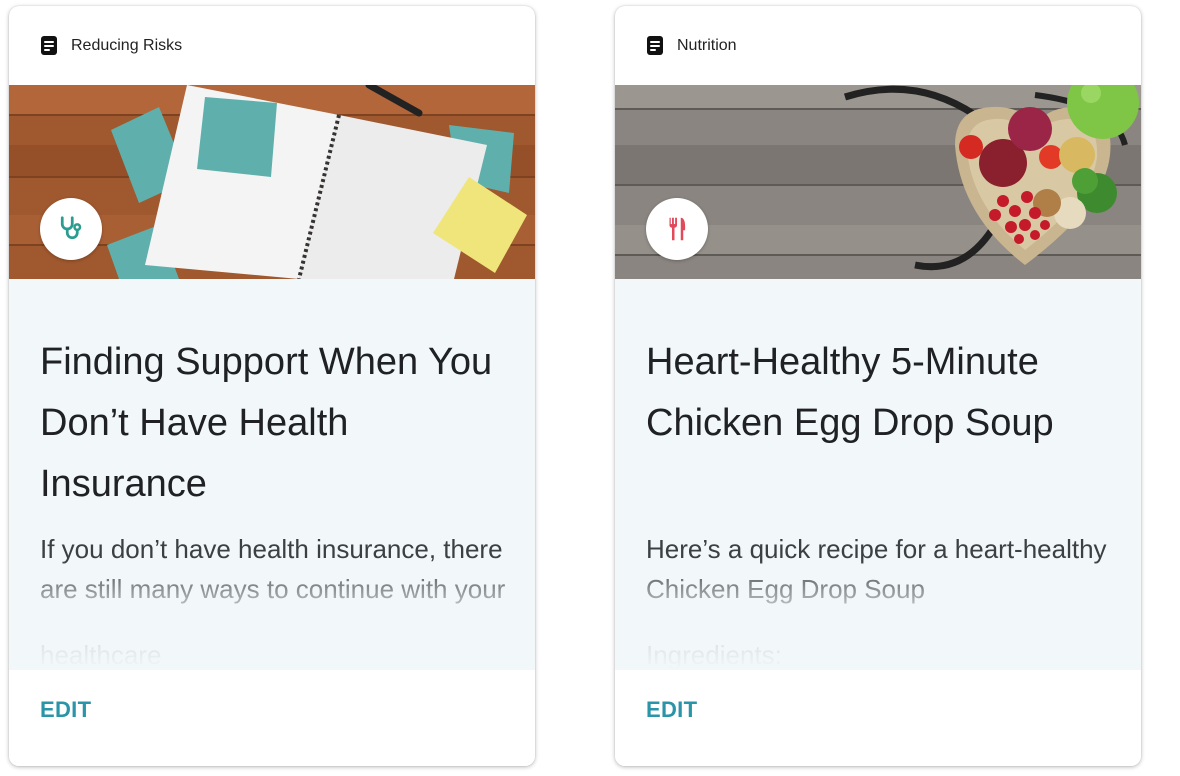 The width and height of the screenshot is (1180, 776). What do you see at coordinates (127, 45) in the screenshot?
I see `card-category: Reducing Risks` at bounding box center [127, 45].